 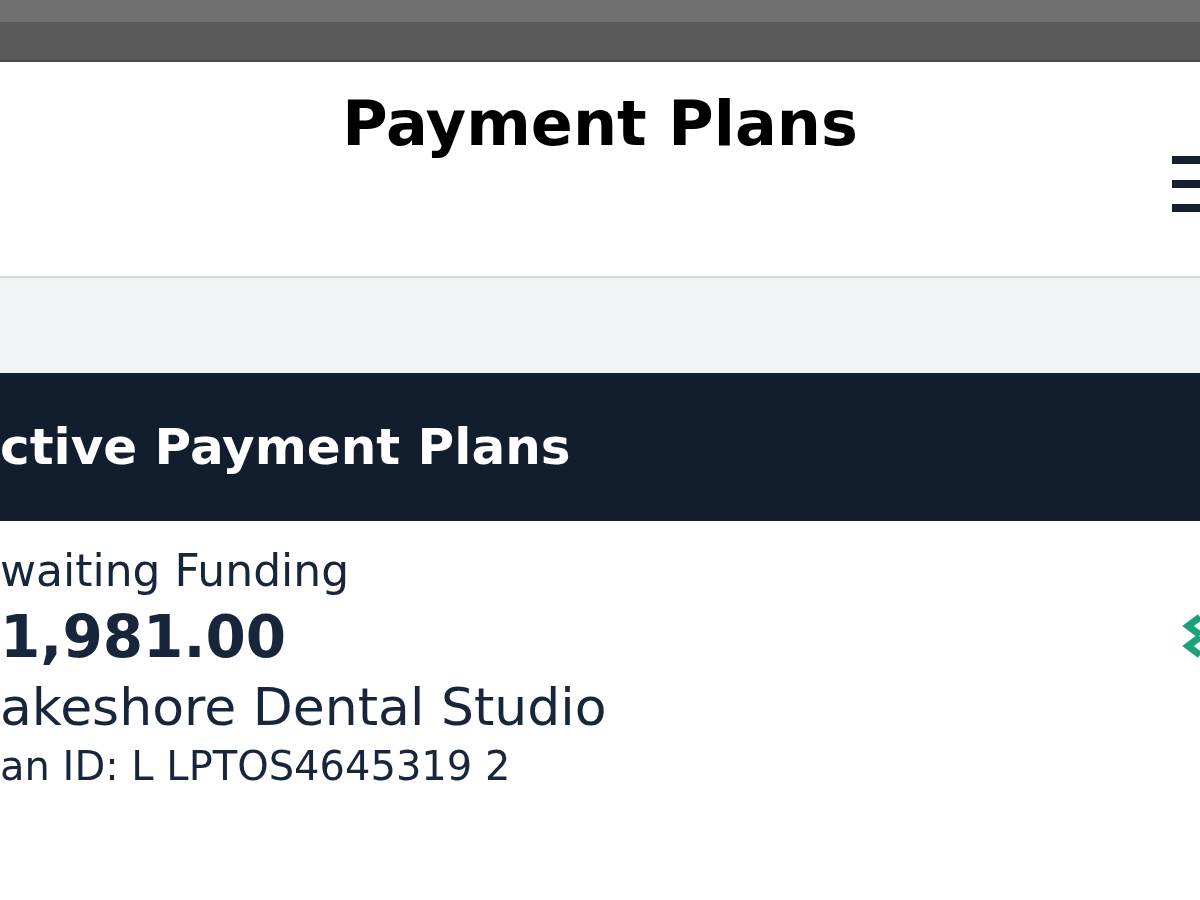 I want to click on chevron-icon, so click(x=1191, y=636).